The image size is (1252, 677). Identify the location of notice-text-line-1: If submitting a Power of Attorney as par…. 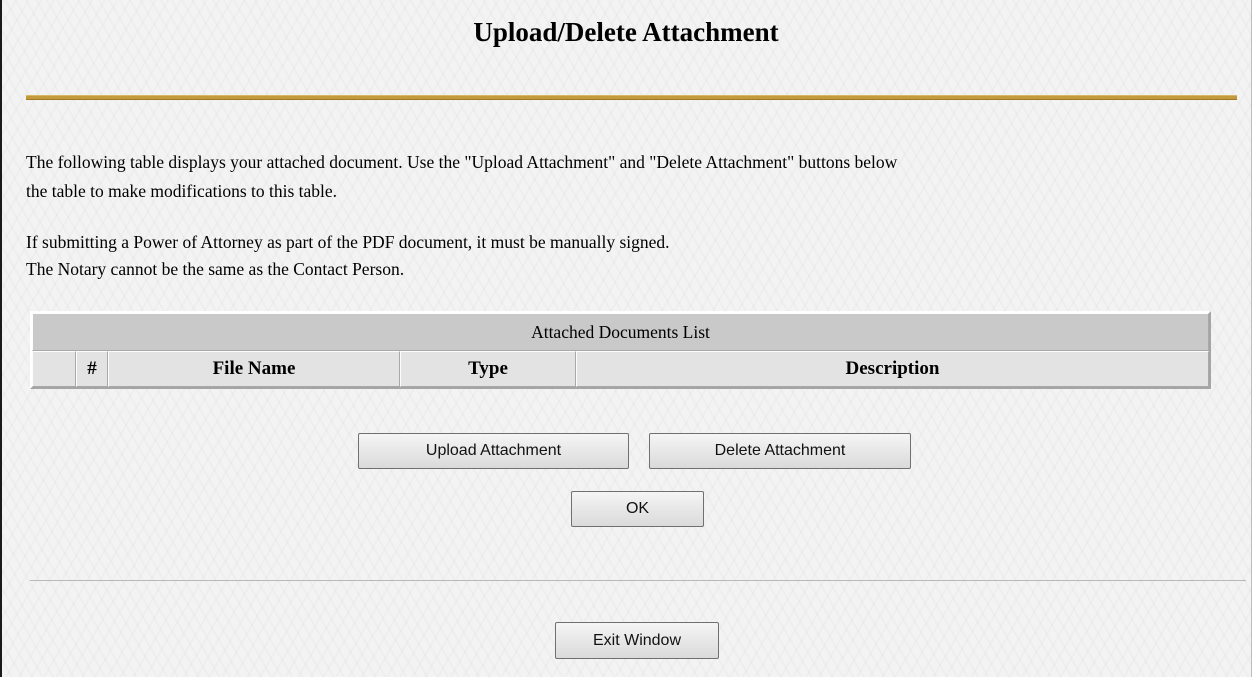
(348, 242).